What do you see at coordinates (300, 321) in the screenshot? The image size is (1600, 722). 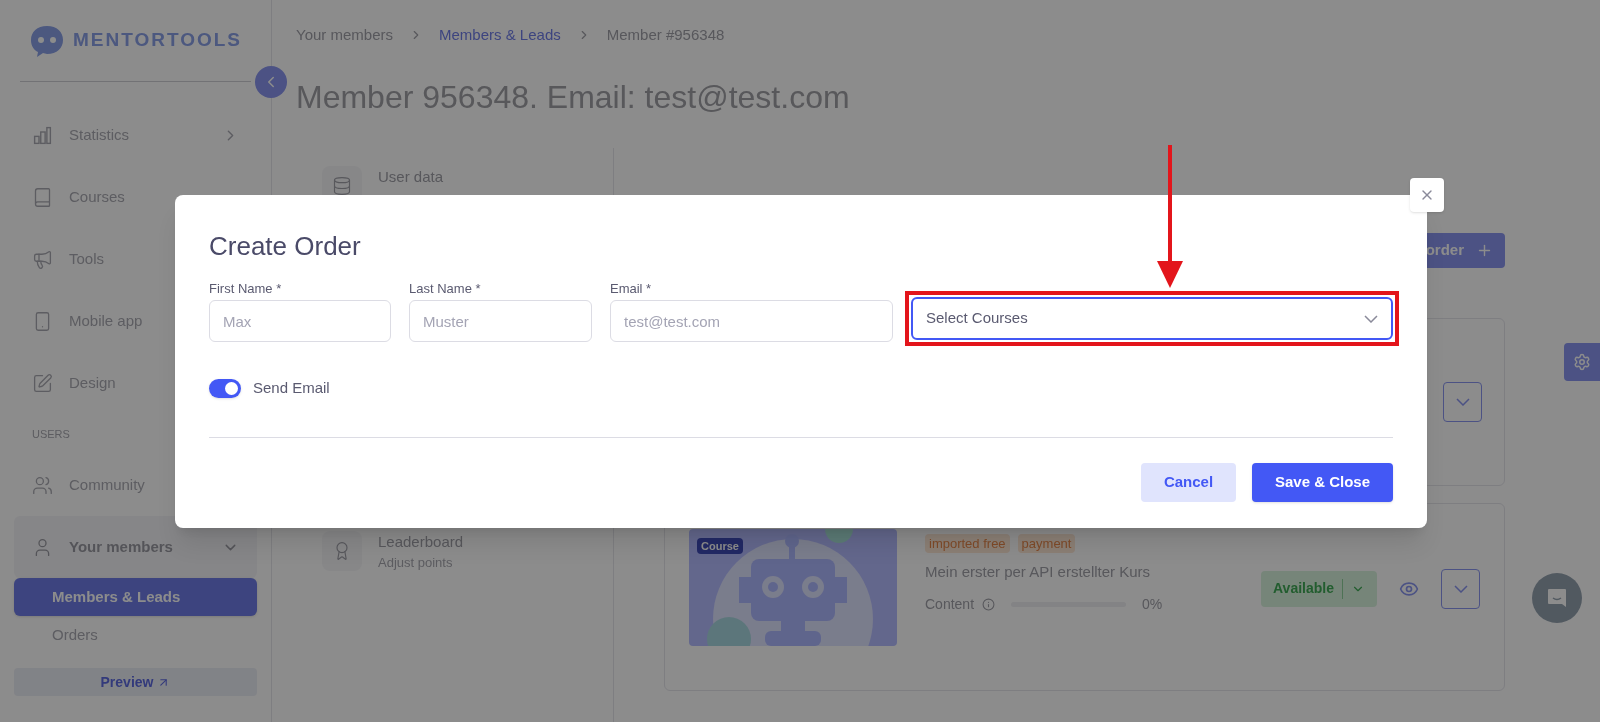 I see `input-field: Max` at bounding box center [300, 321].